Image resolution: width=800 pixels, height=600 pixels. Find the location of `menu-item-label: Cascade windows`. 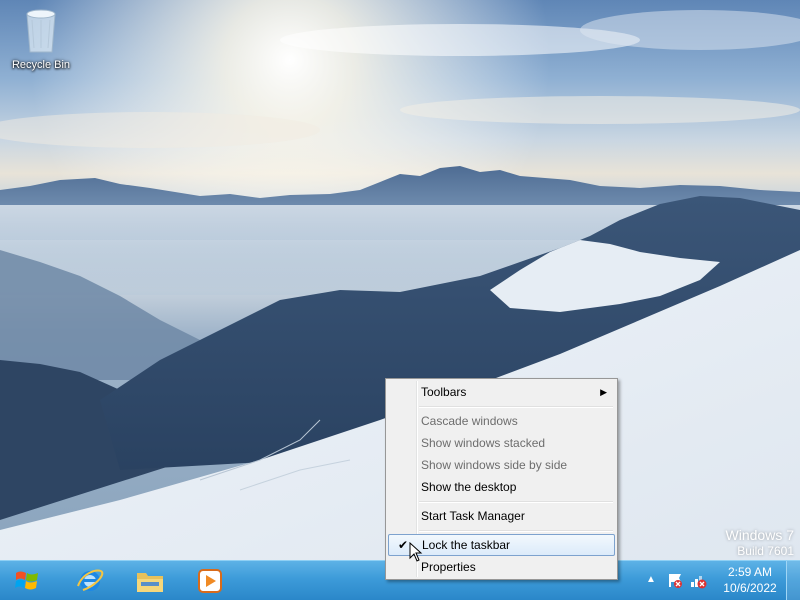

menu-item-label: Cascade windows is located at coordinates (469, 421).